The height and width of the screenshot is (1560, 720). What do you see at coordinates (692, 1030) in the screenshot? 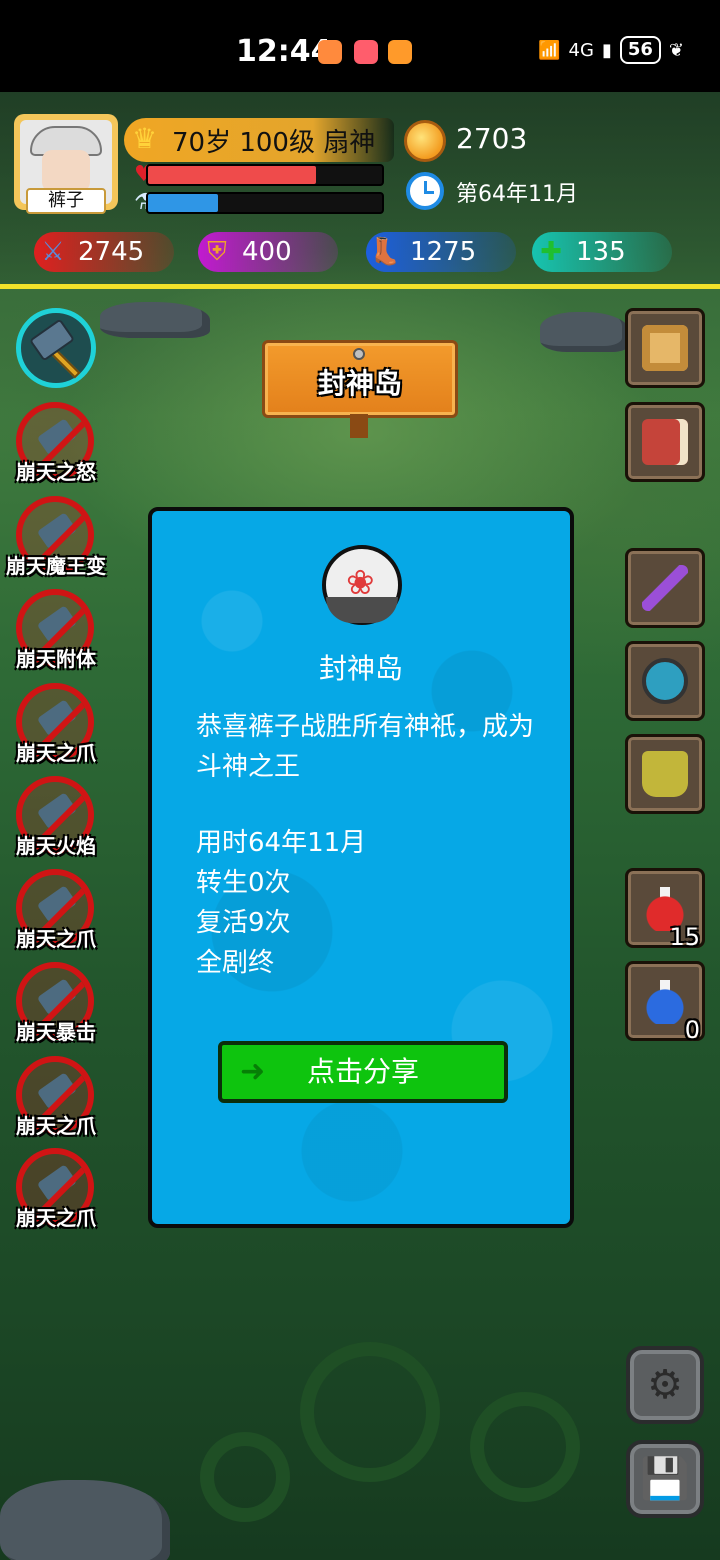
I see `blue-potion-count: 0` at bounding box center [692, 1030].